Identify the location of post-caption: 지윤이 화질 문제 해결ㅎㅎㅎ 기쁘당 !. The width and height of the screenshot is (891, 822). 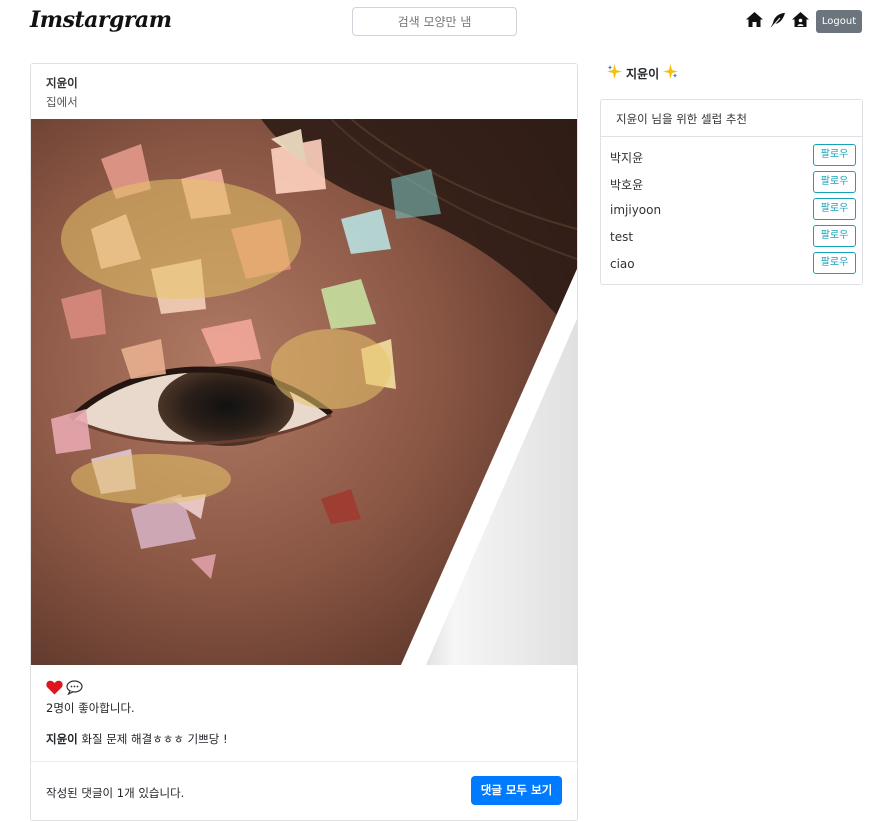
(304, 739).